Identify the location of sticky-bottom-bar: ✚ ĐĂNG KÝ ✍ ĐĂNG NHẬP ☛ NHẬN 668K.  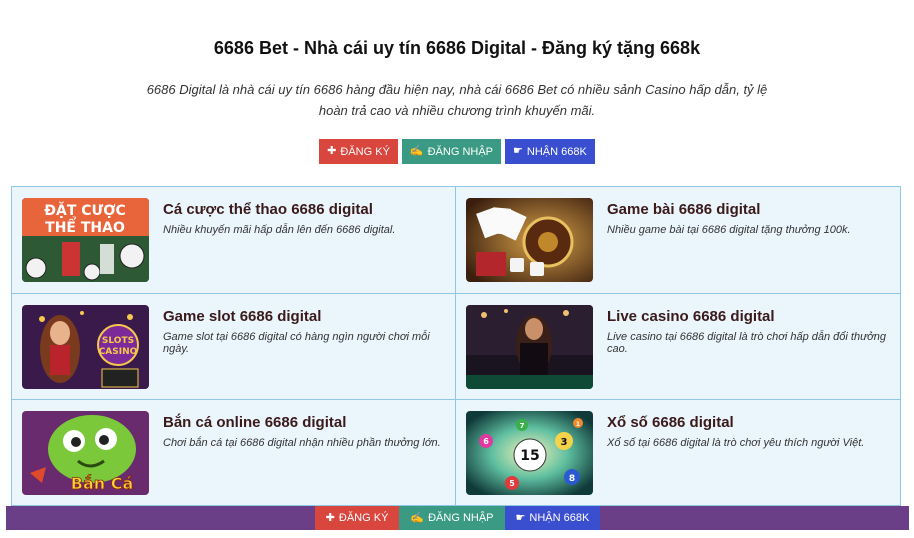
(457, 518).